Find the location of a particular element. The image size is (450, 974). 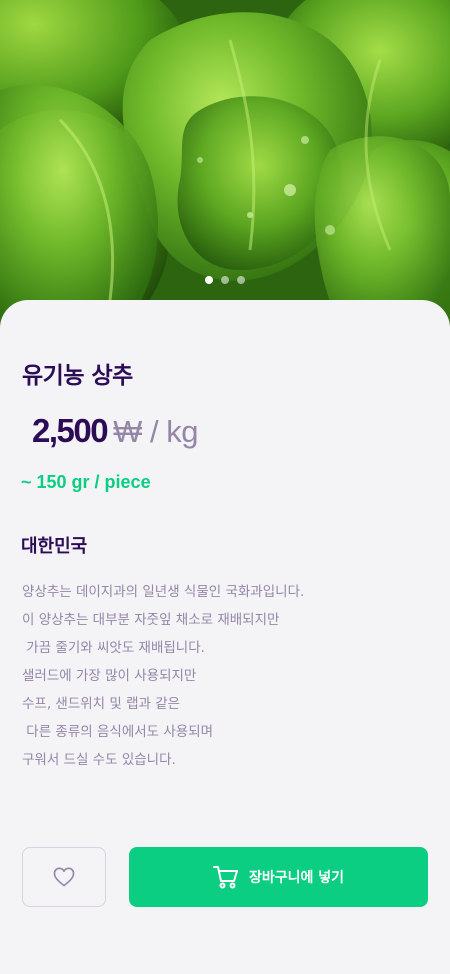

price-value: 2,500 is located at coordinates (70, 430).